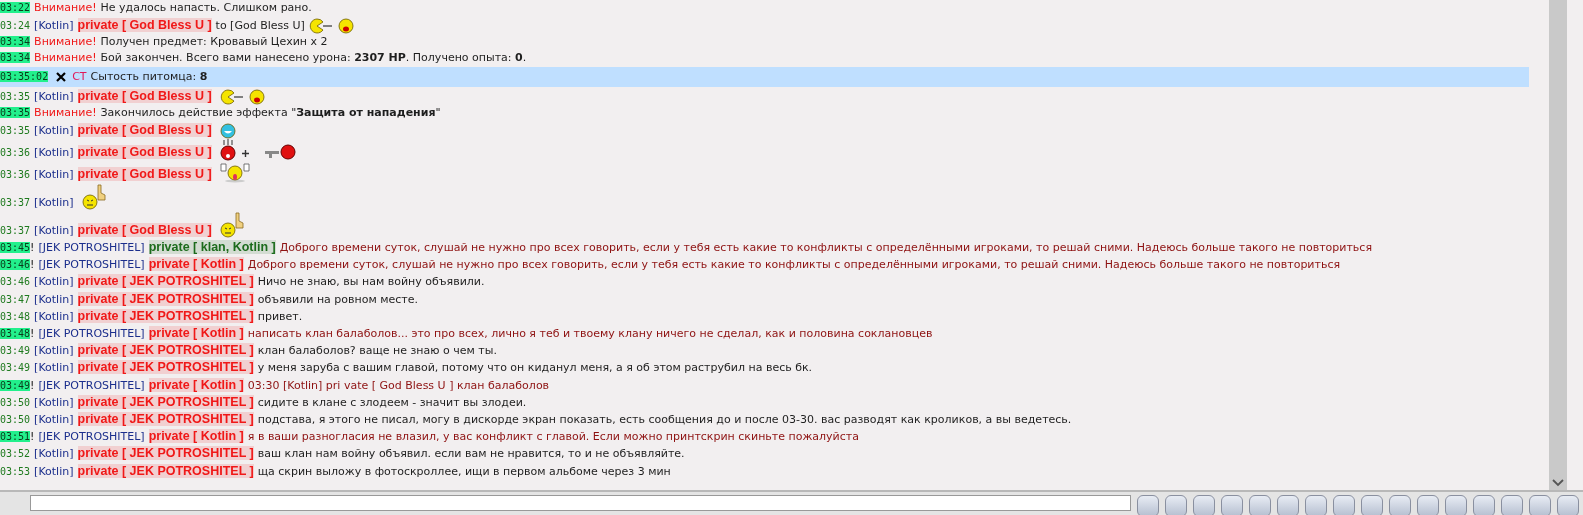 This screenshot has width=1583, height=515. What do you see at coordinates (227, 130) in the screenshot?
I see `laughing-face-icon` at bounding box center [227, 130].